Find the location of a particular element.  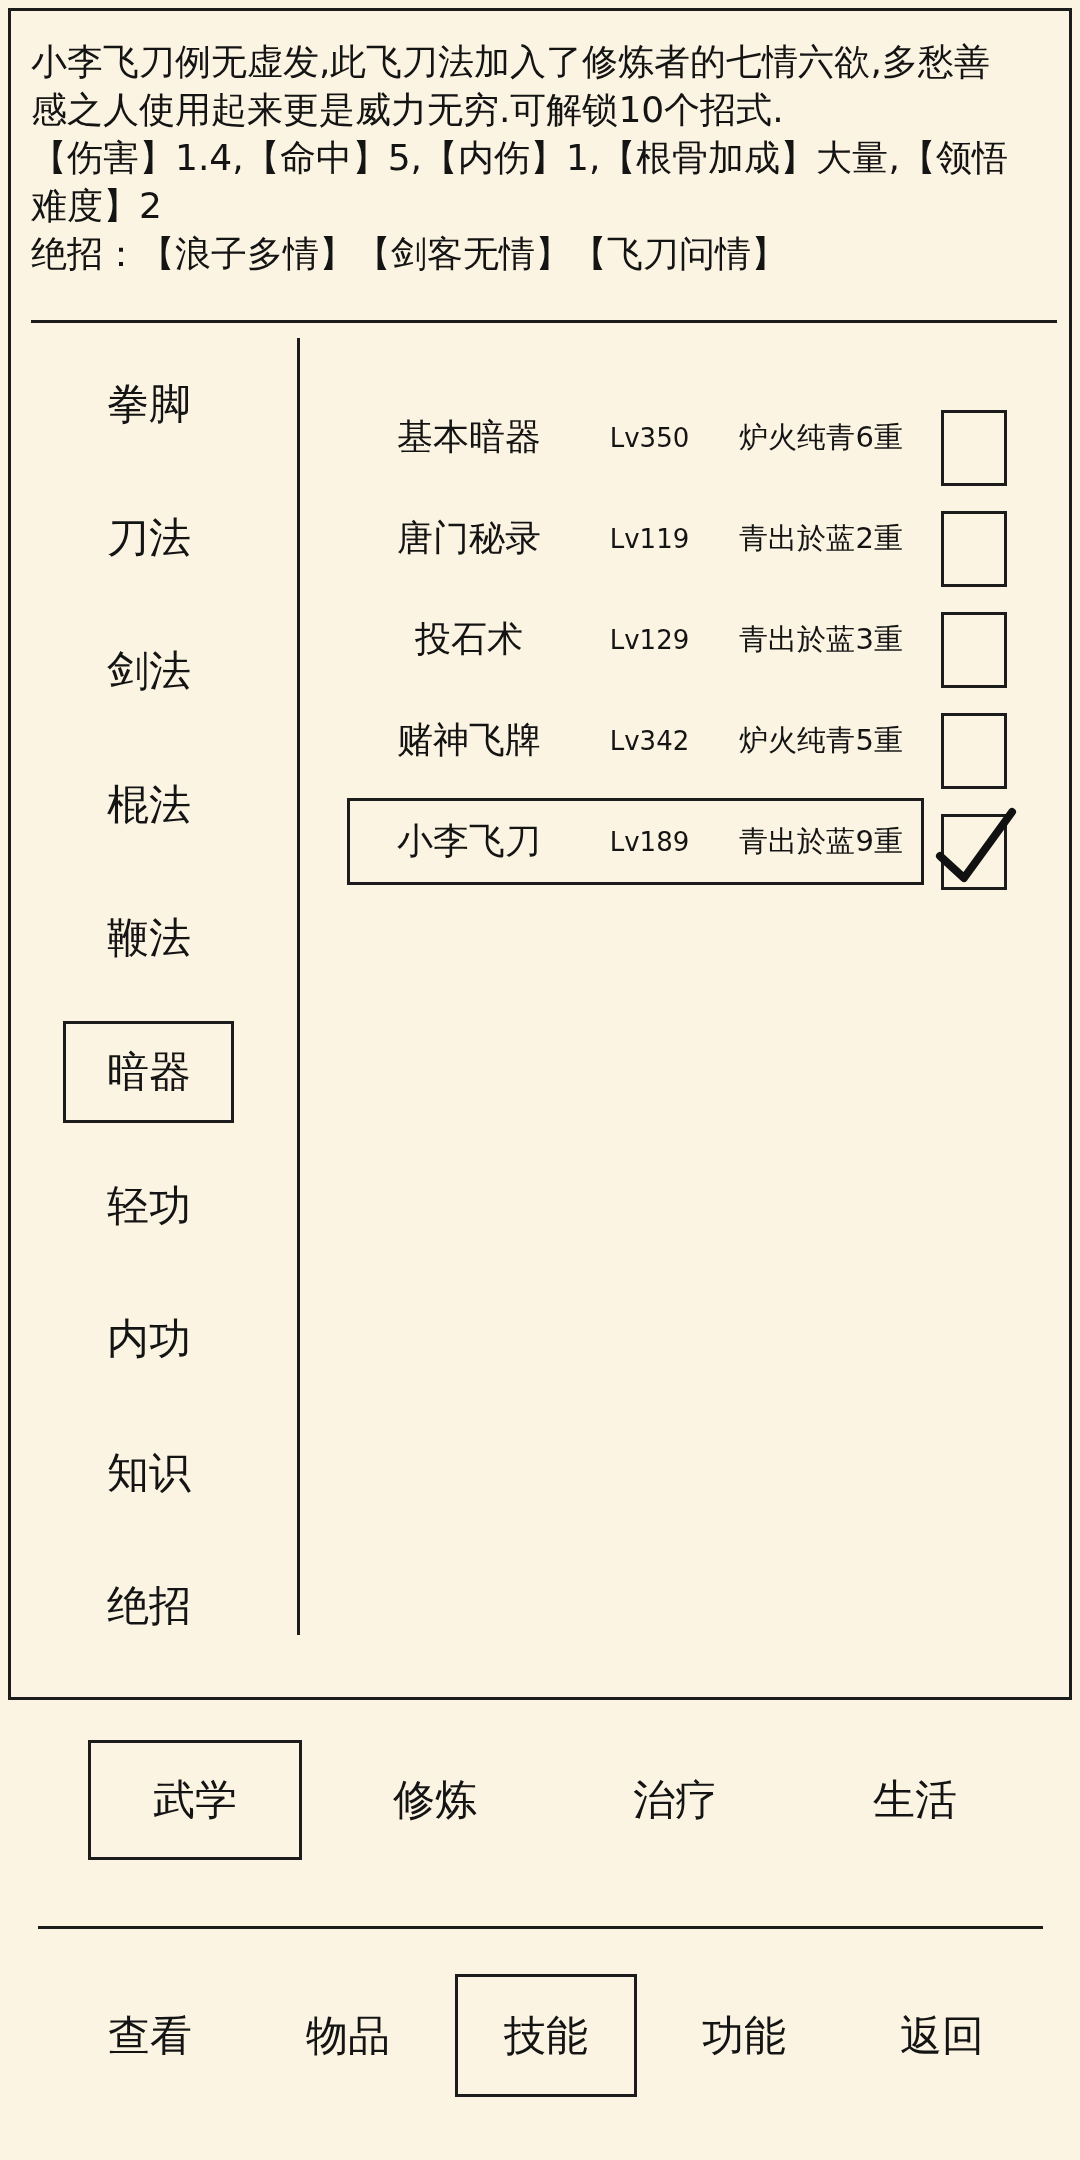

description-text: 小李飞刀例无虚发,此飞刀法加入了修炼者的七情六欲,多愁善感之人使用起来更是威力无穷.可解锁10个招式. is located at coordinates (511, 86).